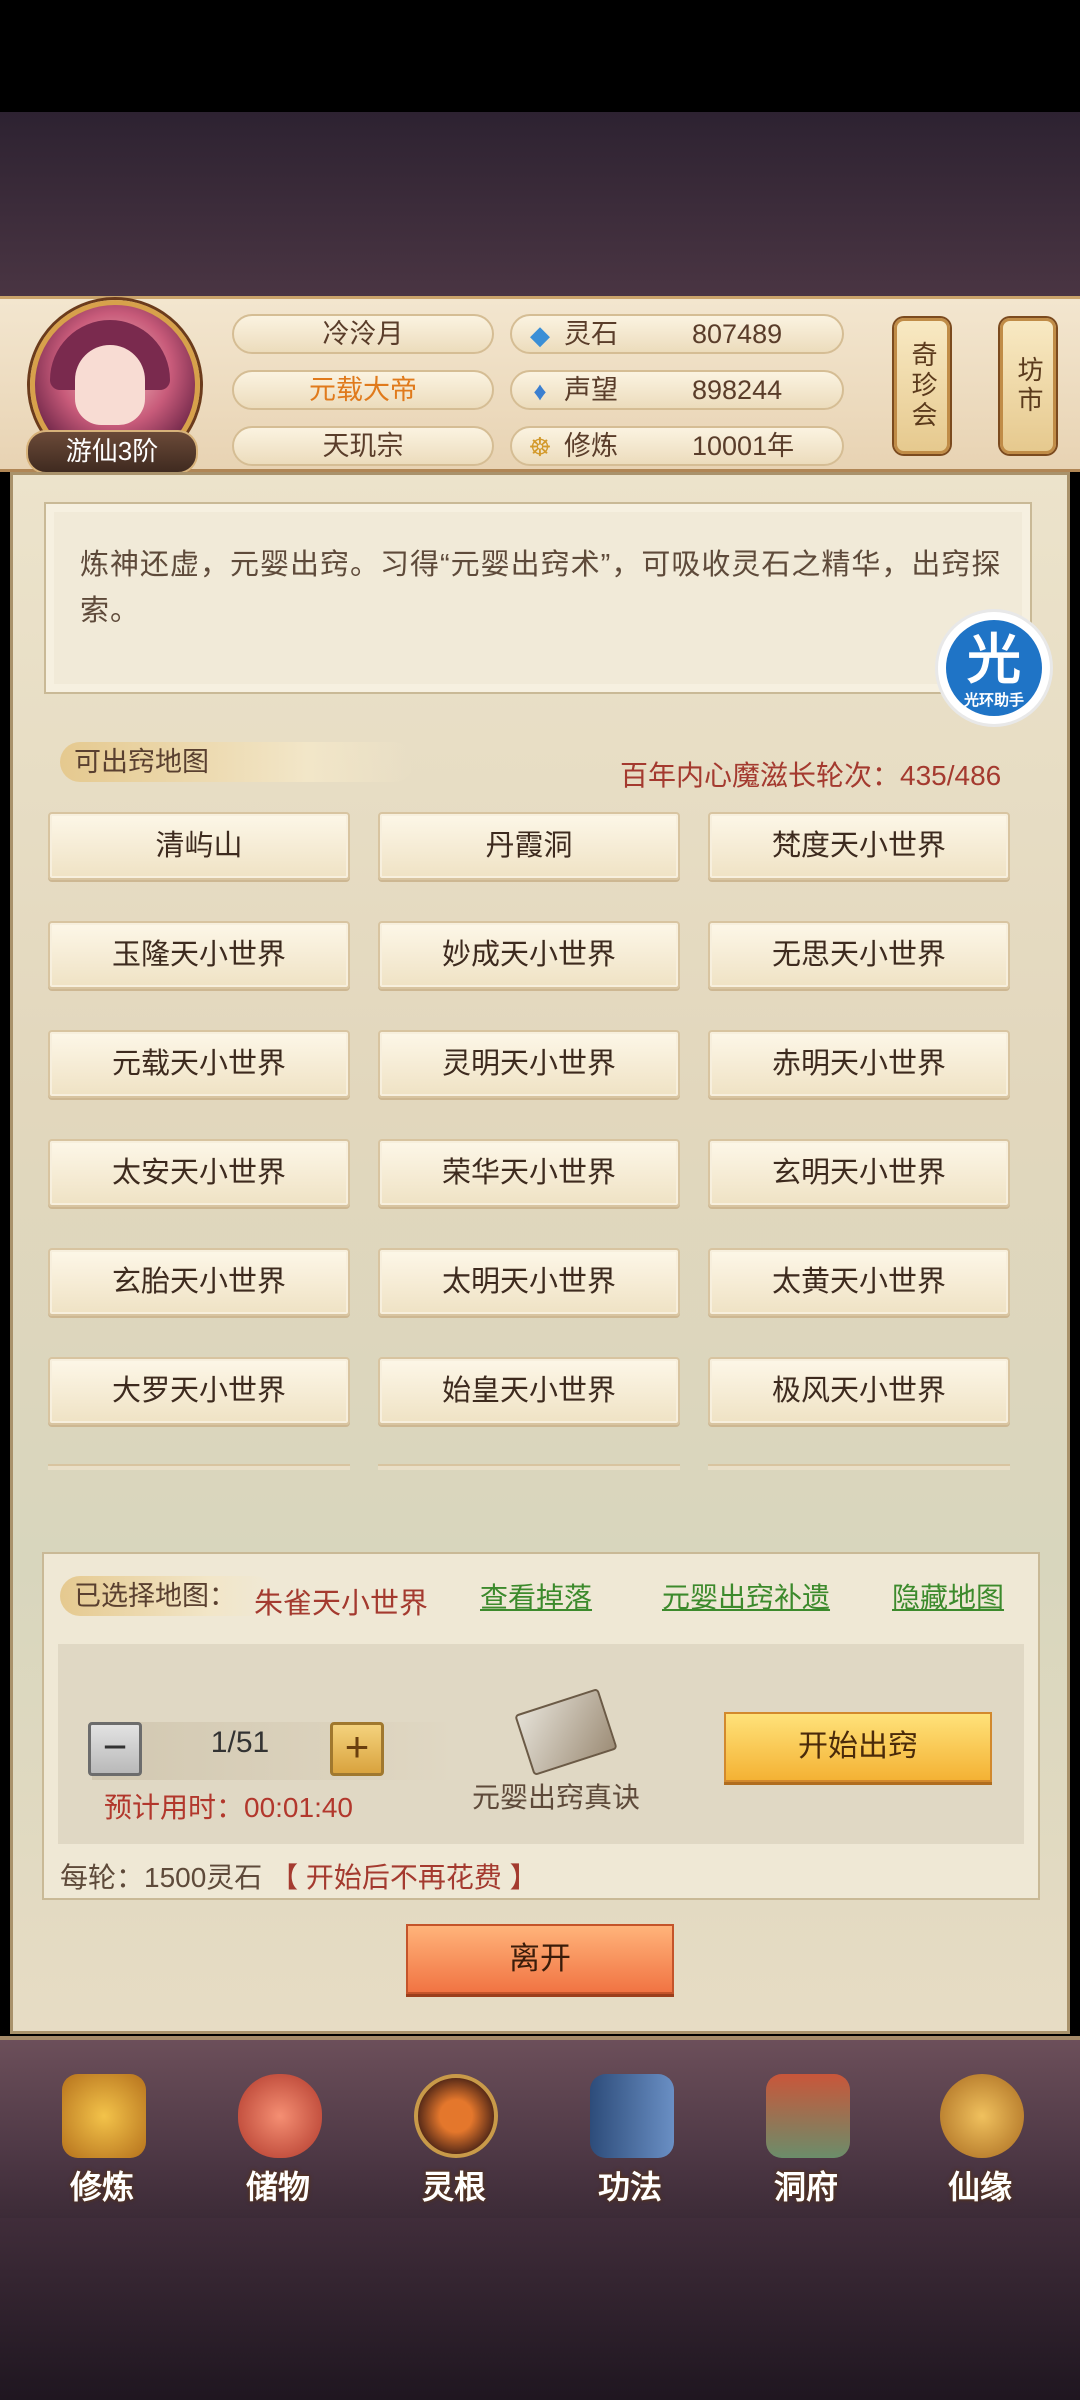 Image resolution: width=1080 pixels, height=2400 pixels. What do you see at coordinates (529, 1391) in the screenshot?
I see `map-button: 始皇天小世界` at bounding box center [529, 1391].